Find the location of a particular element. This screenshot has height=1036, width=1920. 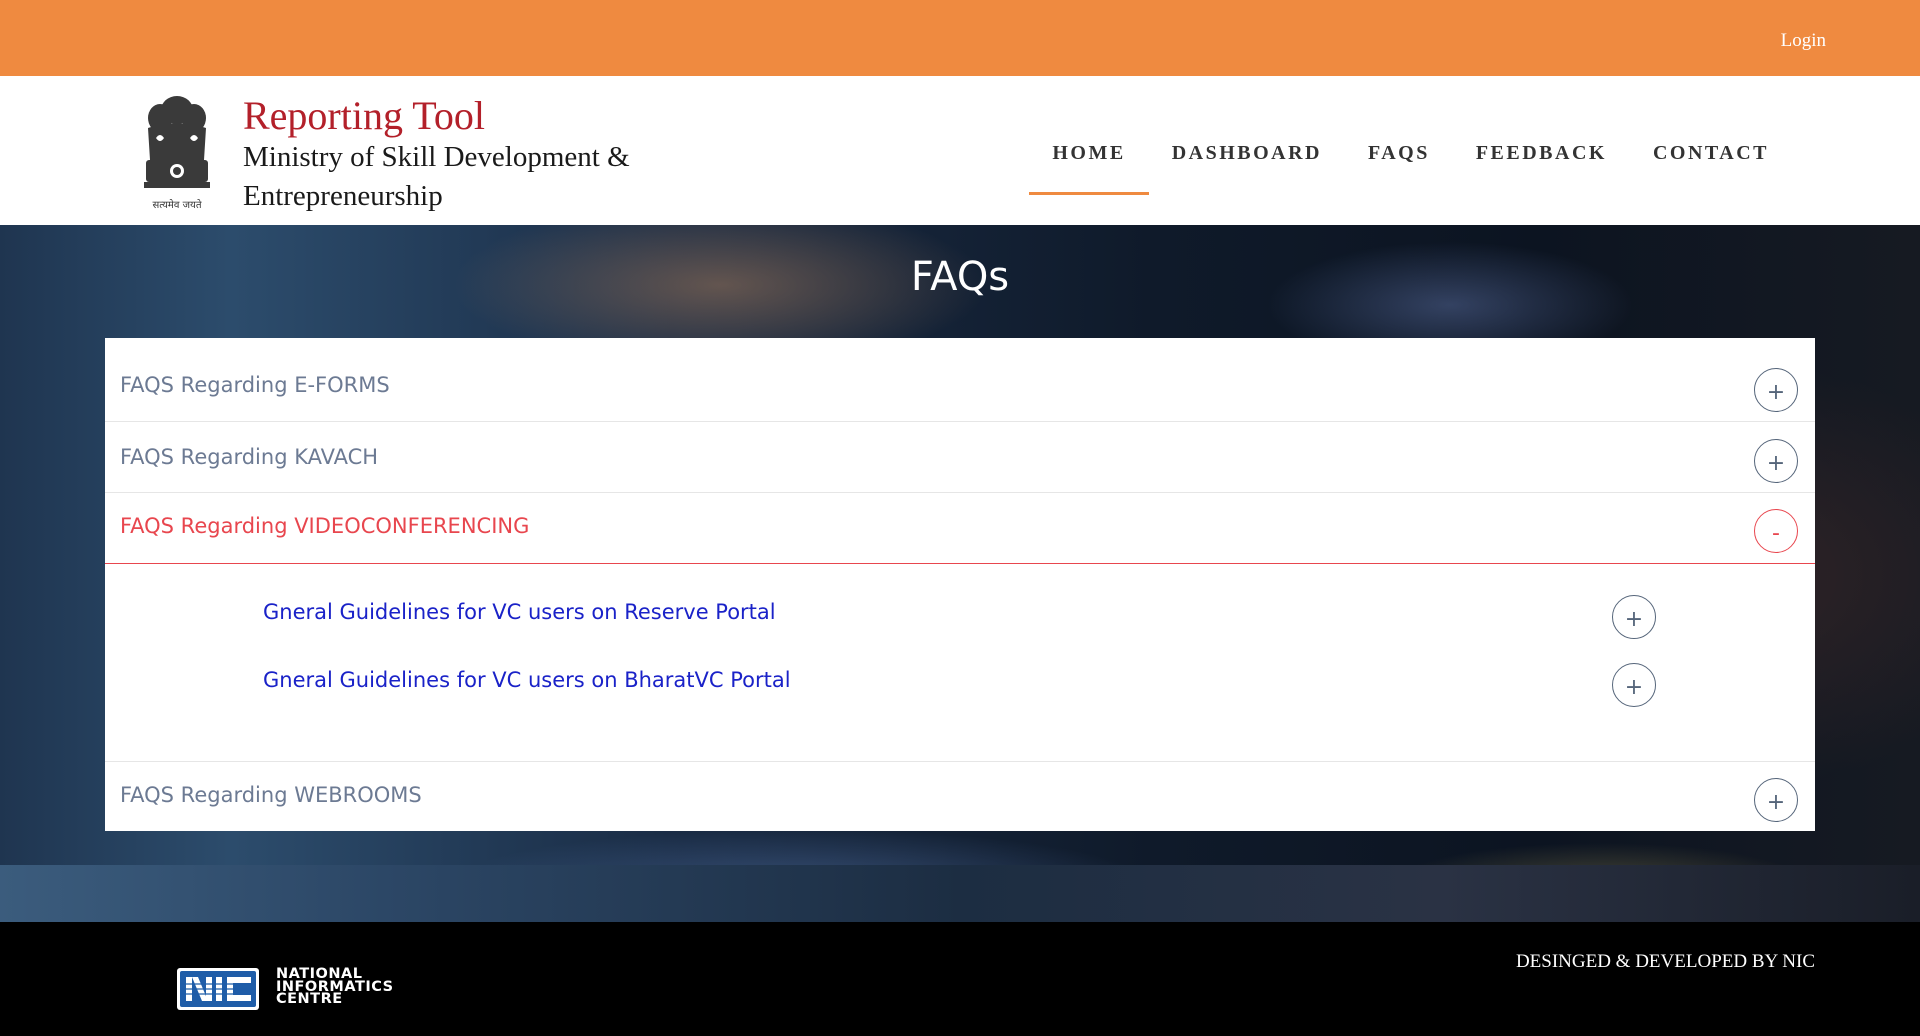

faq-section-label: FAQS Regarding KAVACH is located at coordinates (249, 457).